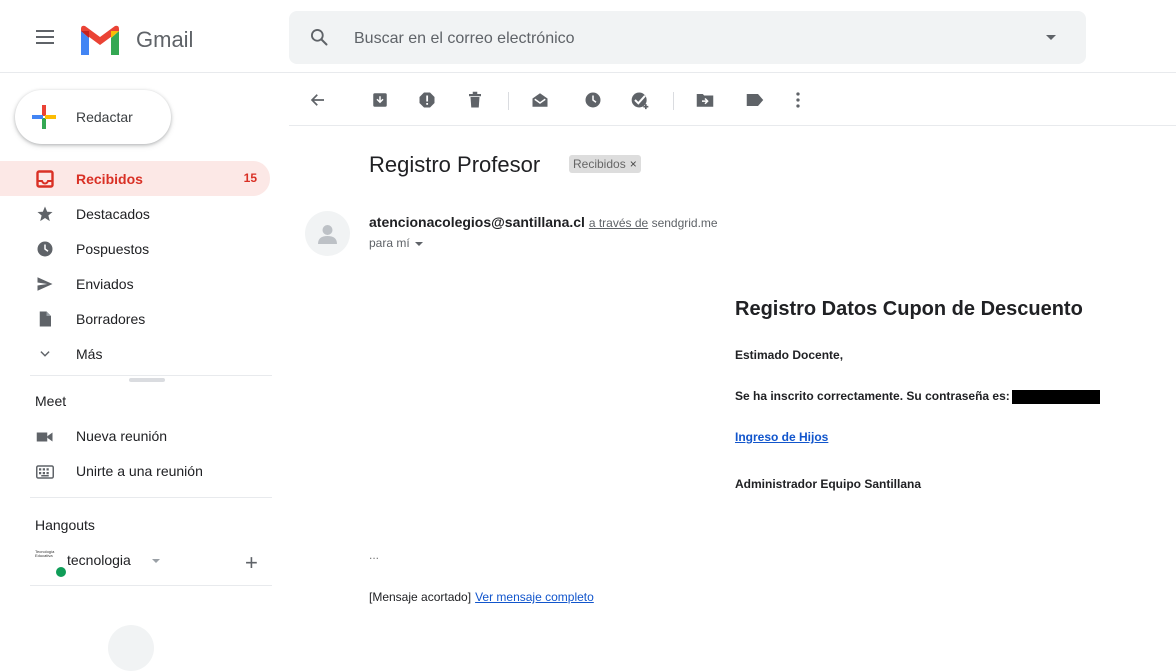 The height and width of the screenshot is (671, 1176). I want to click on send-icon, so click(45, 284).